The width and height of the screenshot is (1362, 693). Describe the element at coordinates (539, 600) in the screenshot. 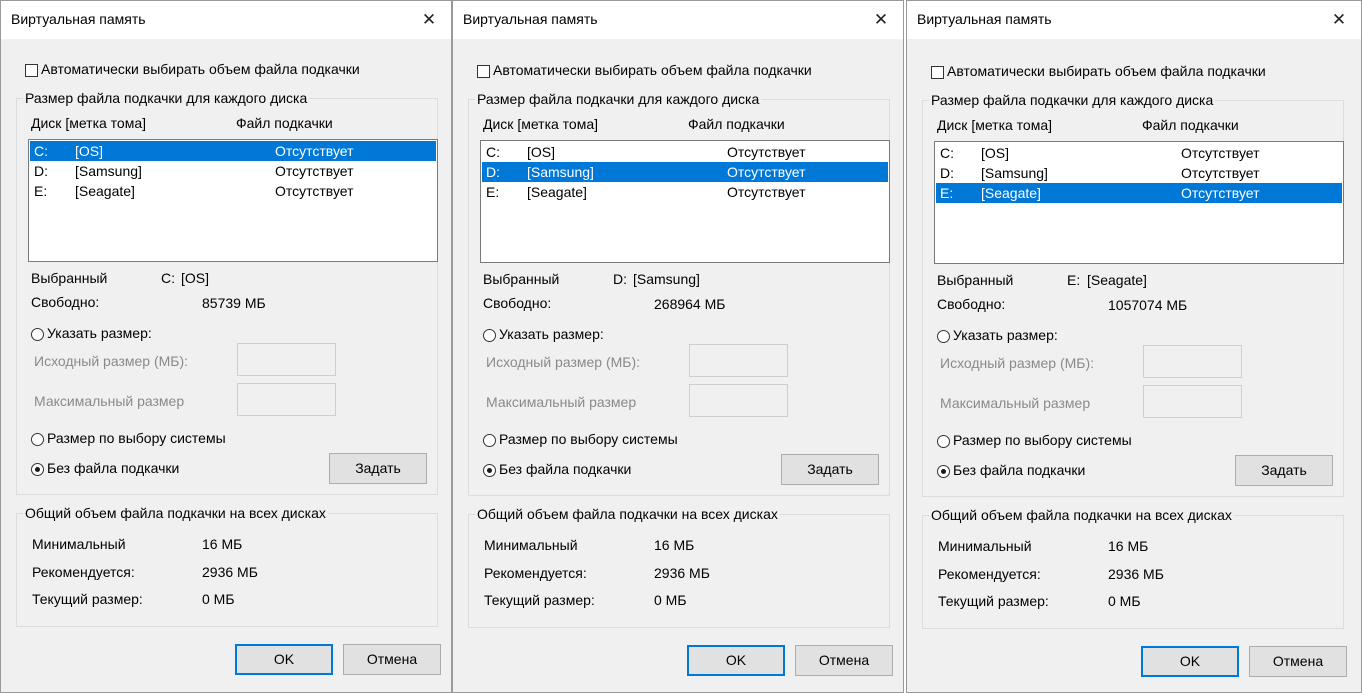

I see `current-size-caption: Текущий размер:` at that location.